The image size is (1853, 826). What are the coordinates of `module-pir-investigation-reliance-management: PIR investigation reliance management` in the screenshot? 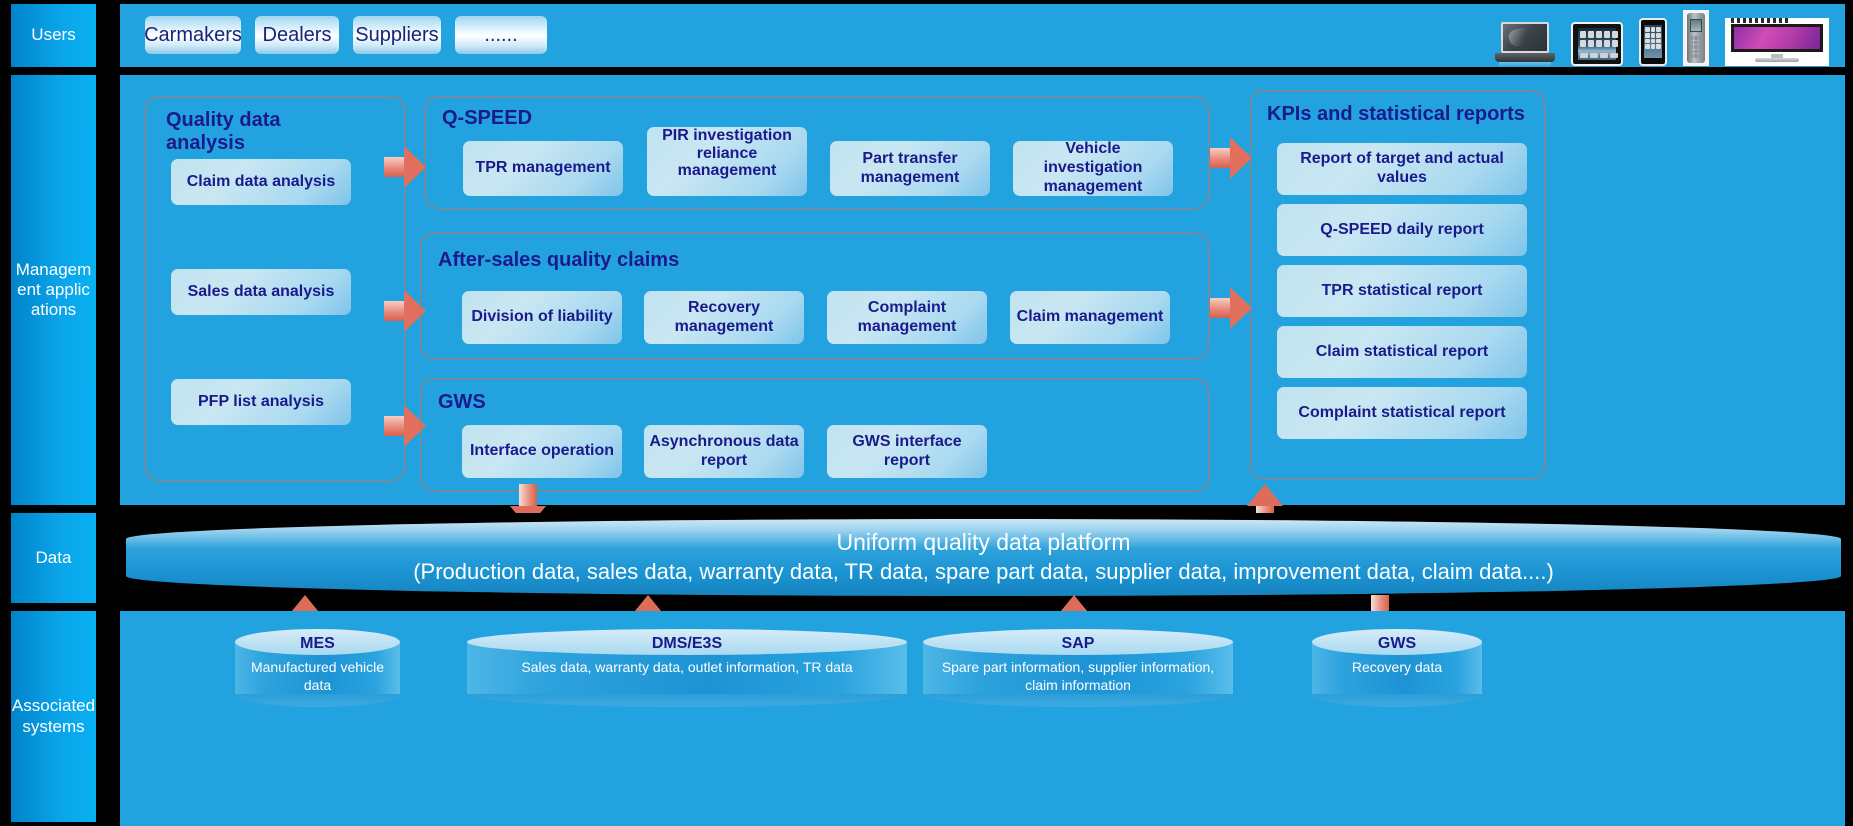 It's located at (727, 161).